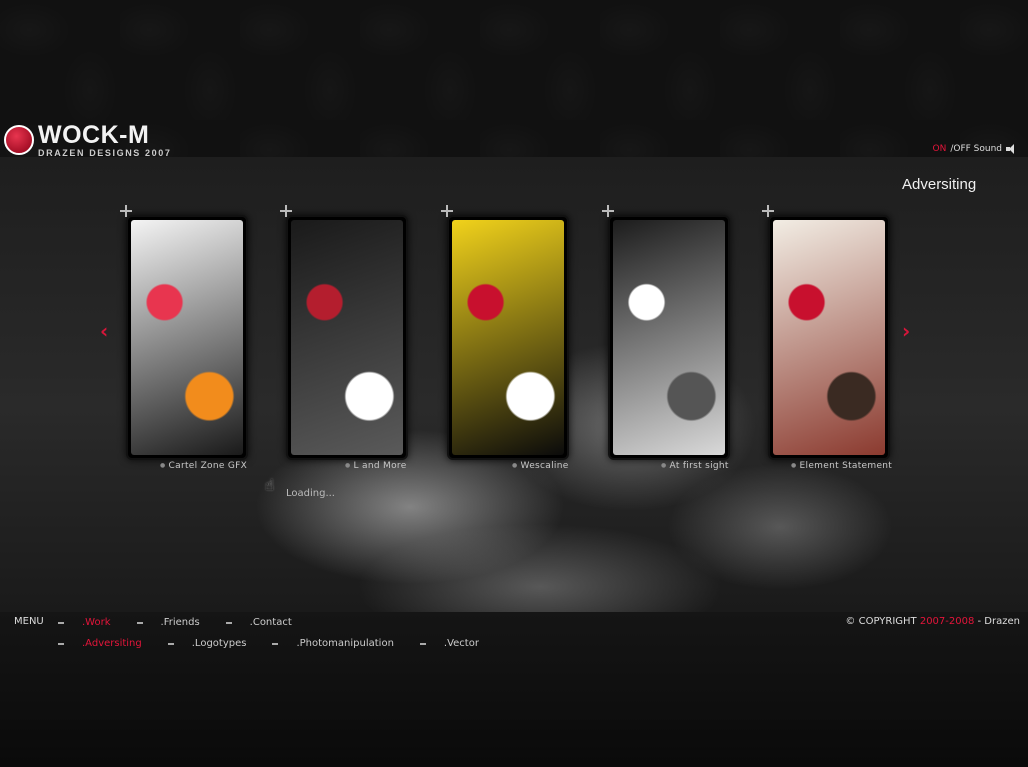  What do you see at coordinates (939, 184) in the screenshot?
I see `section-title: Adversiting` at bounding box center [939, 184].